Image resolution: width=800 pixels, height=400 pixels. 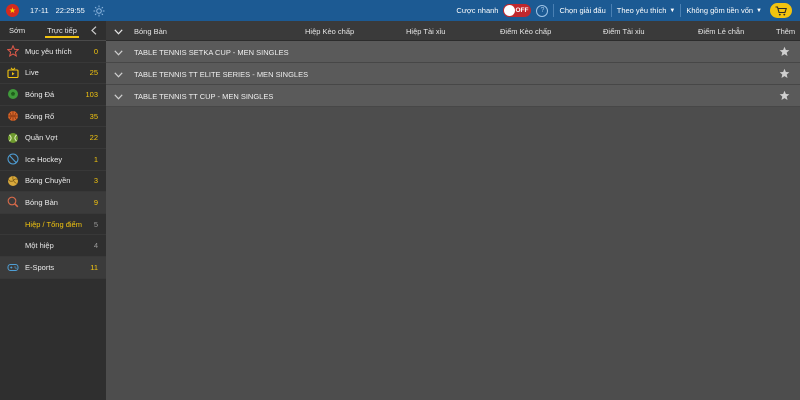 I want to click on column-header-set-handicap: Hiệp Kèo chấp, so click(x=330, y=31).